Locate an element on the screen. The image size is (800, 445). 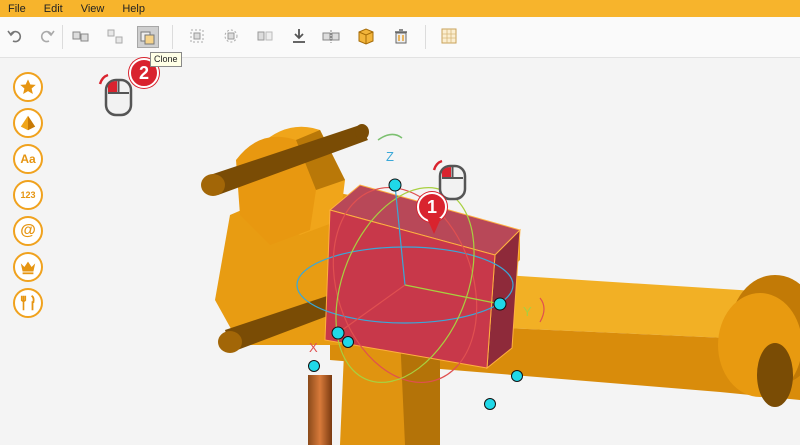
crown-icon is located at coordinates (28, 268).